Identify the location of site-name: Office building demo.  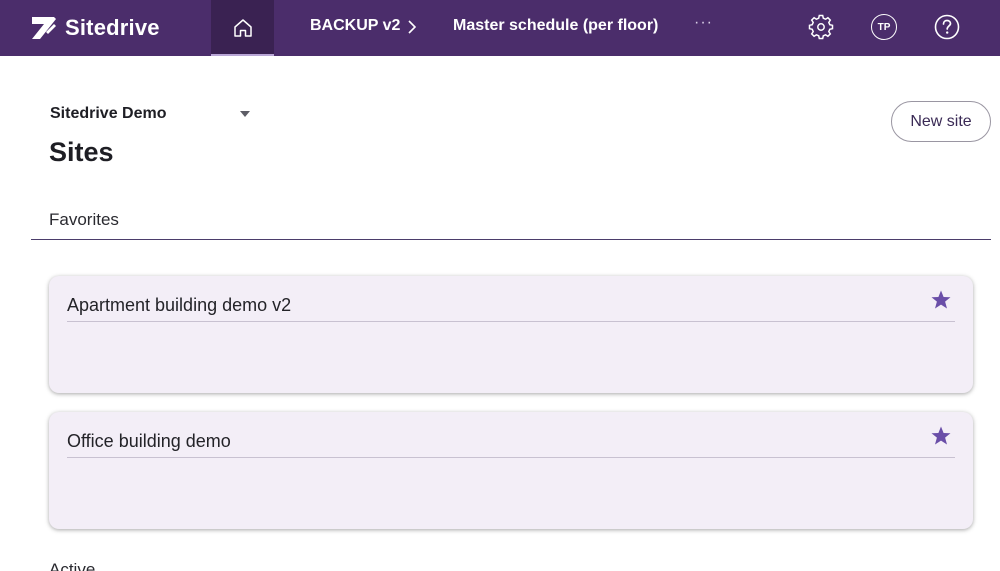
(149, 441).